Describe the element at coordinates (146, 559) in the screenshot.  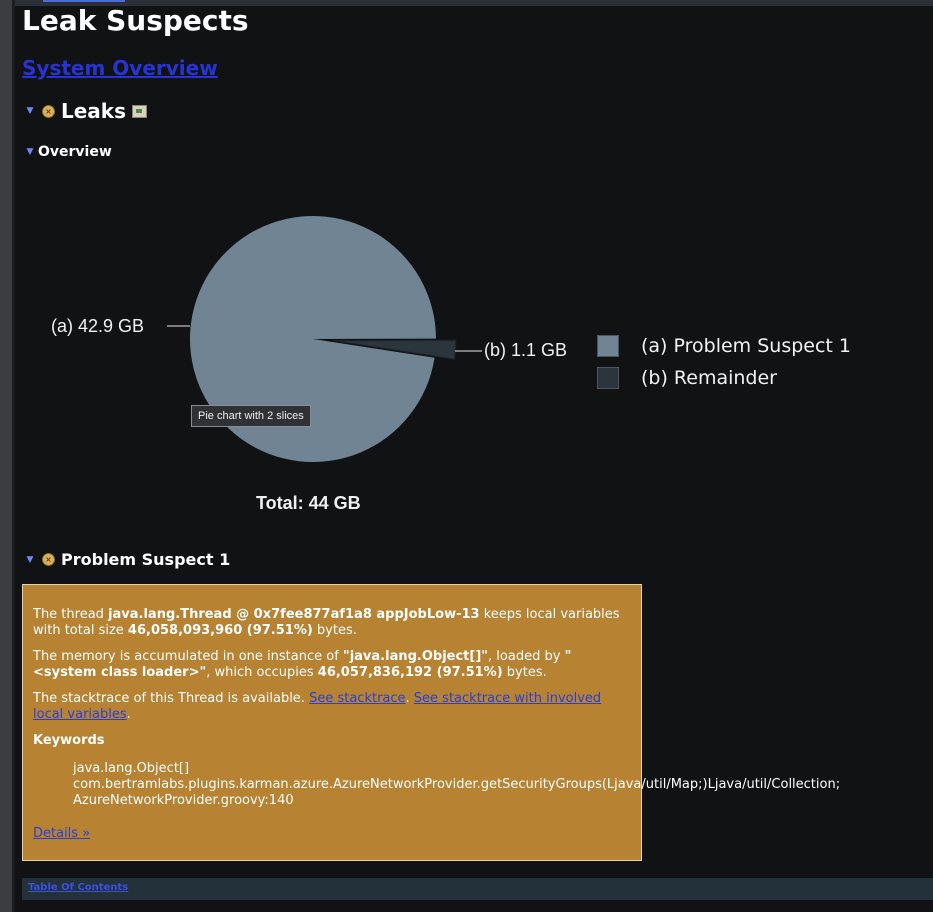
I see `suspect-title: Problem Suspect 1` at that location.